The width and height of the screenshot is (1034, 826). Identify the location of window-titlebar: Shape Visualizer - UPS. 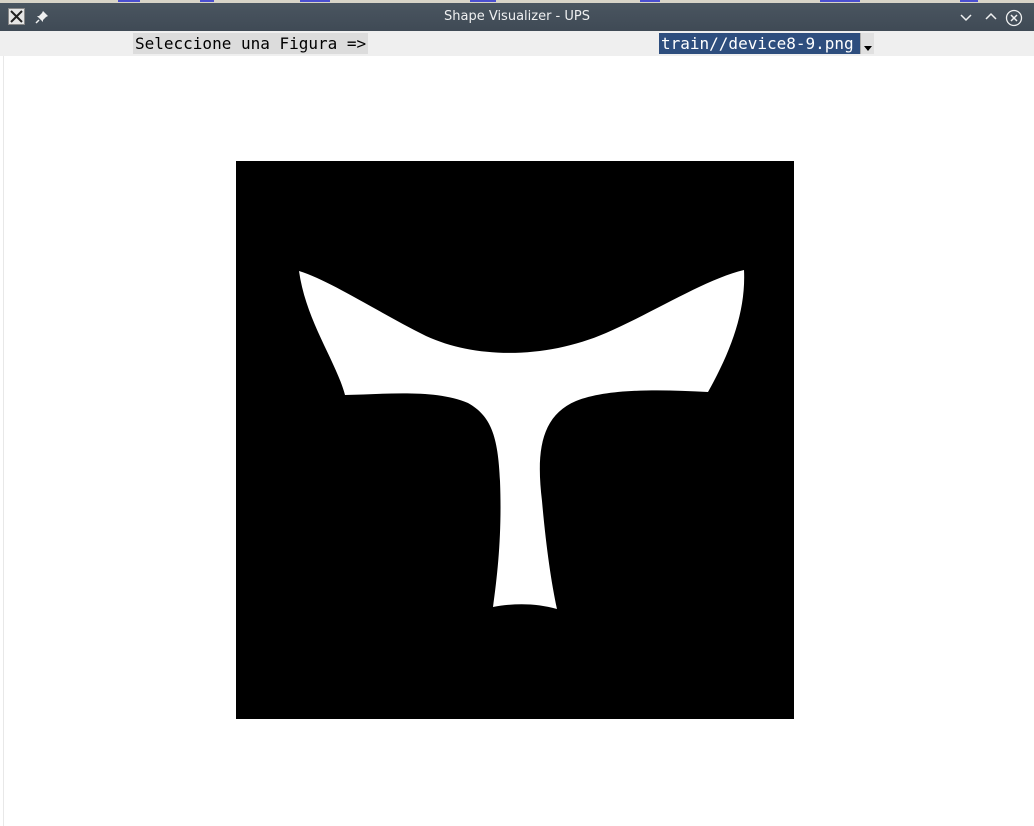
(517, 17).